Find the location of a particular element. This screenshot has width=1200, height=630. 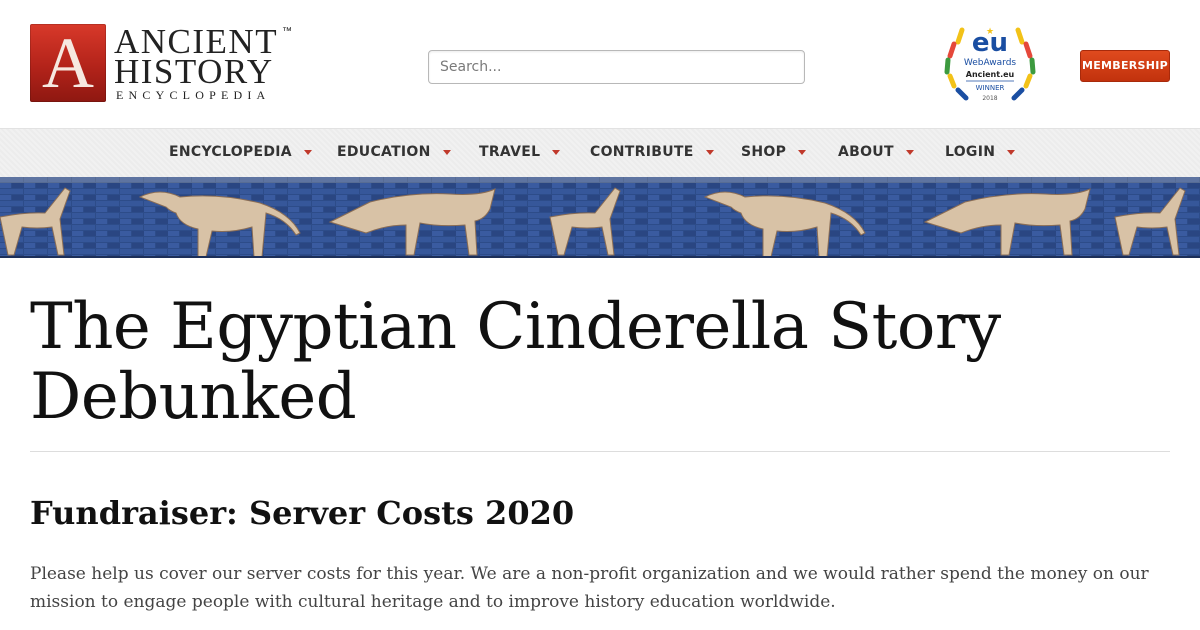

nav-item-shop: SHOP is located at coordinates (774, 152).